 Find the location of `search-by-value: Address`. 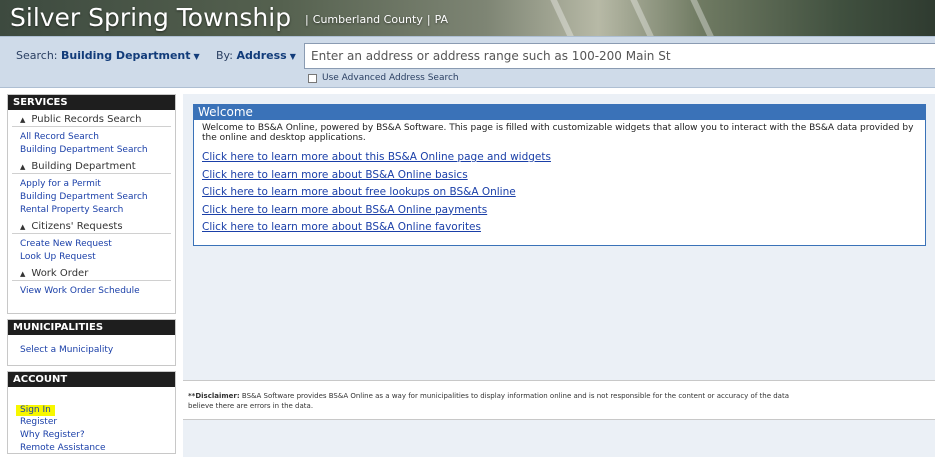

search-by-value: Address is located at coordinates (261, 55).